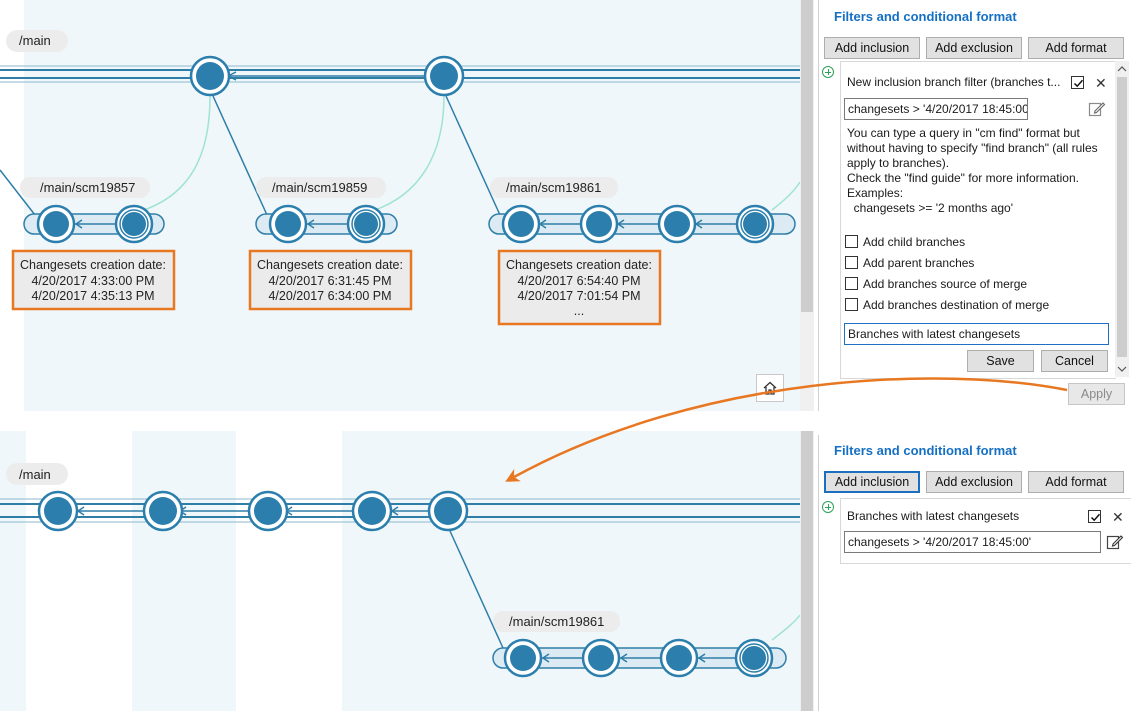 The height and width of the screenshot is (711, 1131). I want to click on chevron-up-icon, so click(1122, 69).